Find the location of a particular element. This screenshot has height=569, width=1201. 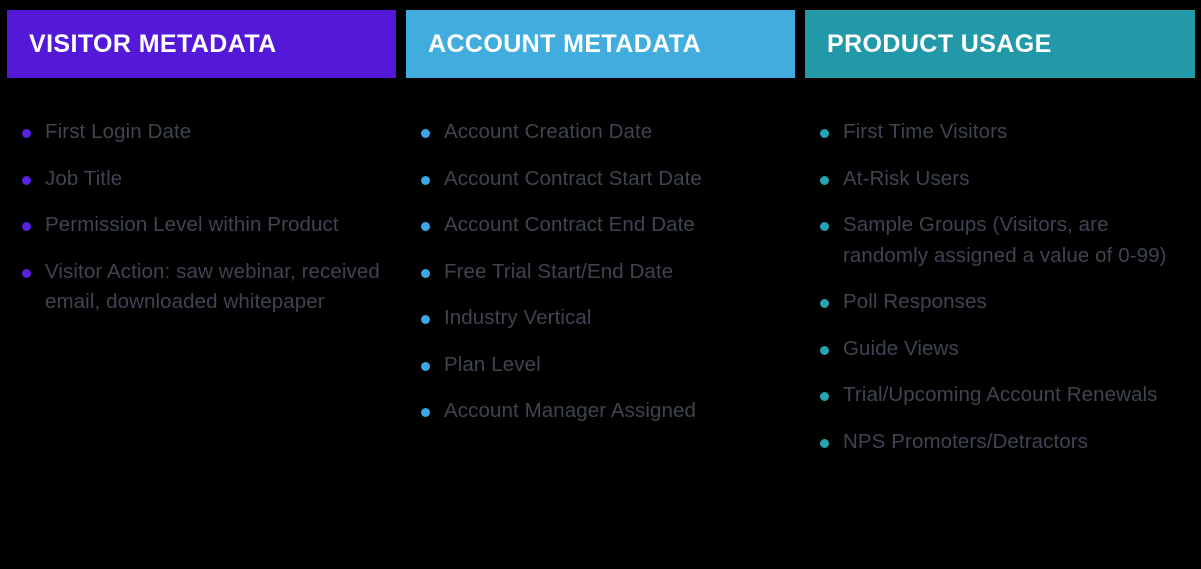

column-header-account-metadata: ACCOUNT METADATA is located at coordinates (600, 44).